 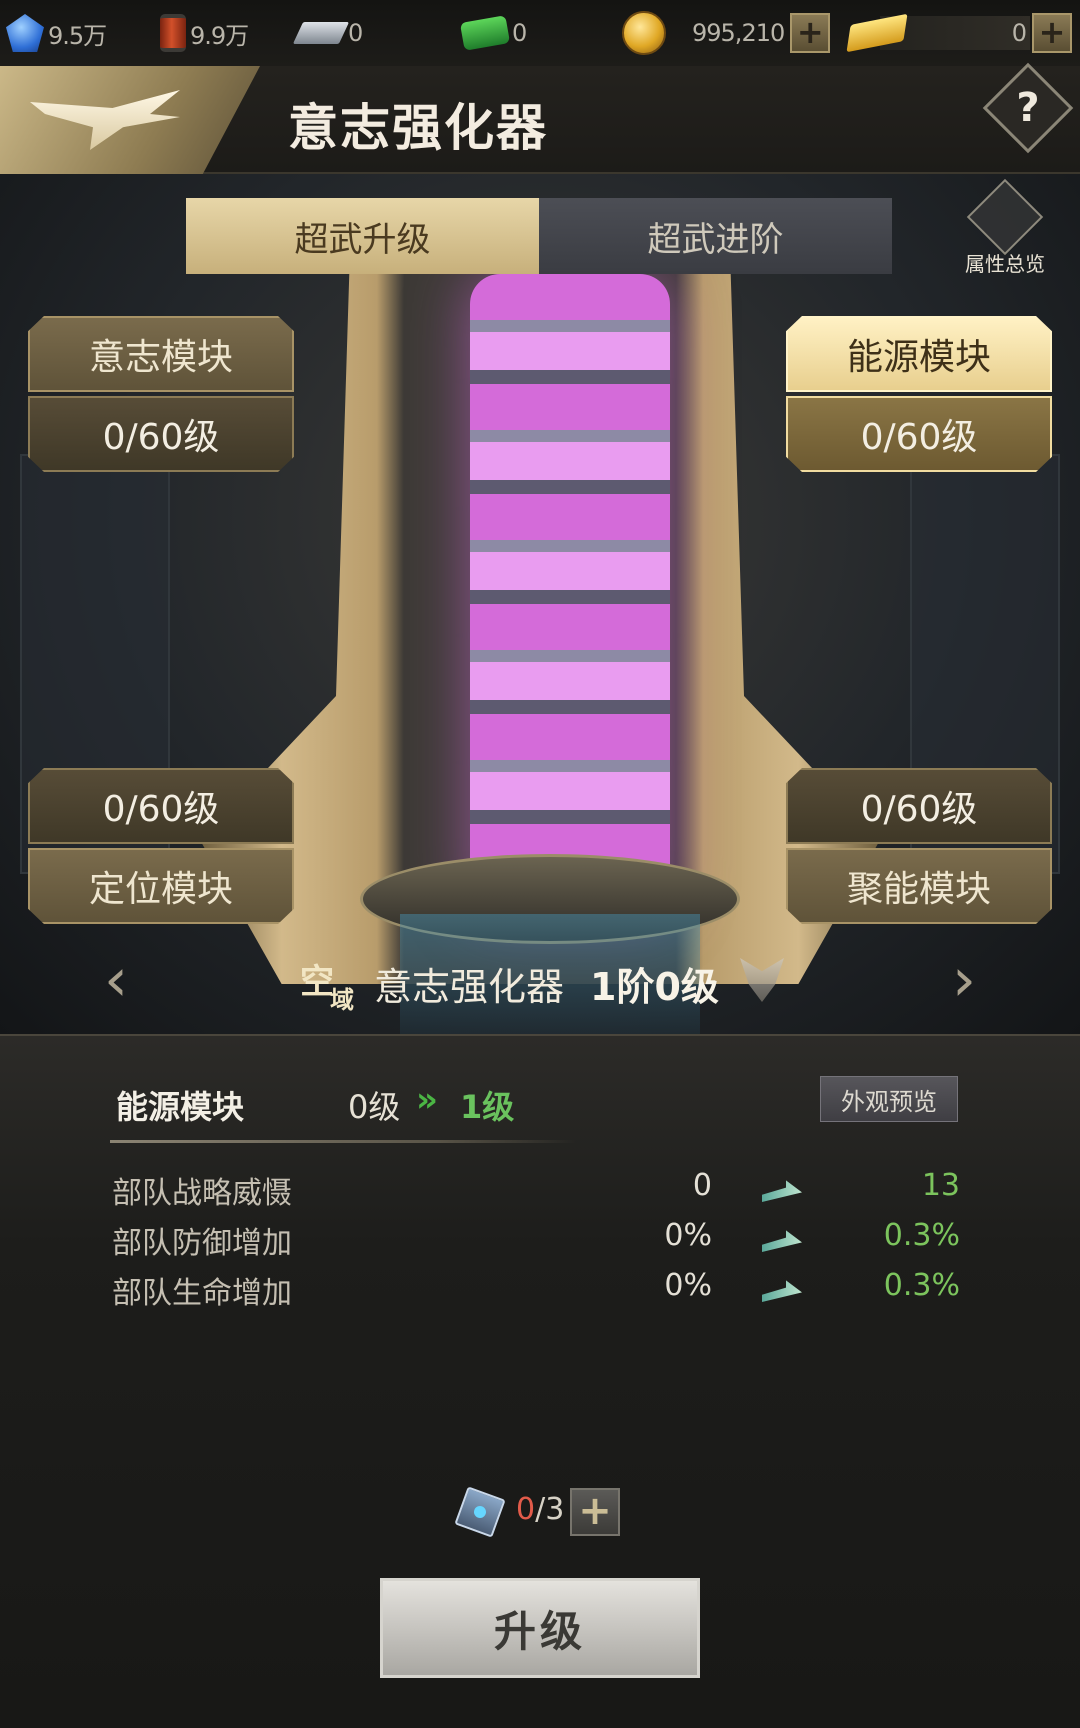 I want to click on attribute-overview-button: 属性总览, so click(x=1005, y=227).